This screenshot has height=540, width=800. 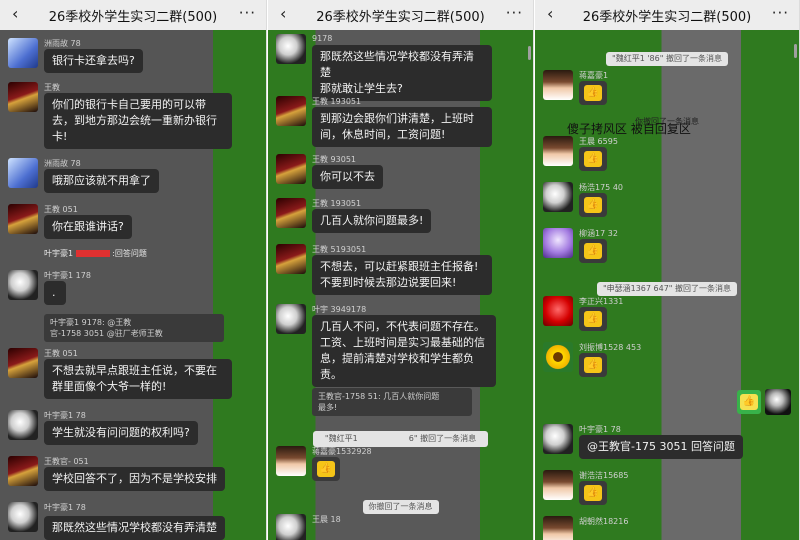 What do you see at coordinates (347, 177) in the screenshot?
I see `message-bubble: 你可以不去` at bounding box center [347, 177].